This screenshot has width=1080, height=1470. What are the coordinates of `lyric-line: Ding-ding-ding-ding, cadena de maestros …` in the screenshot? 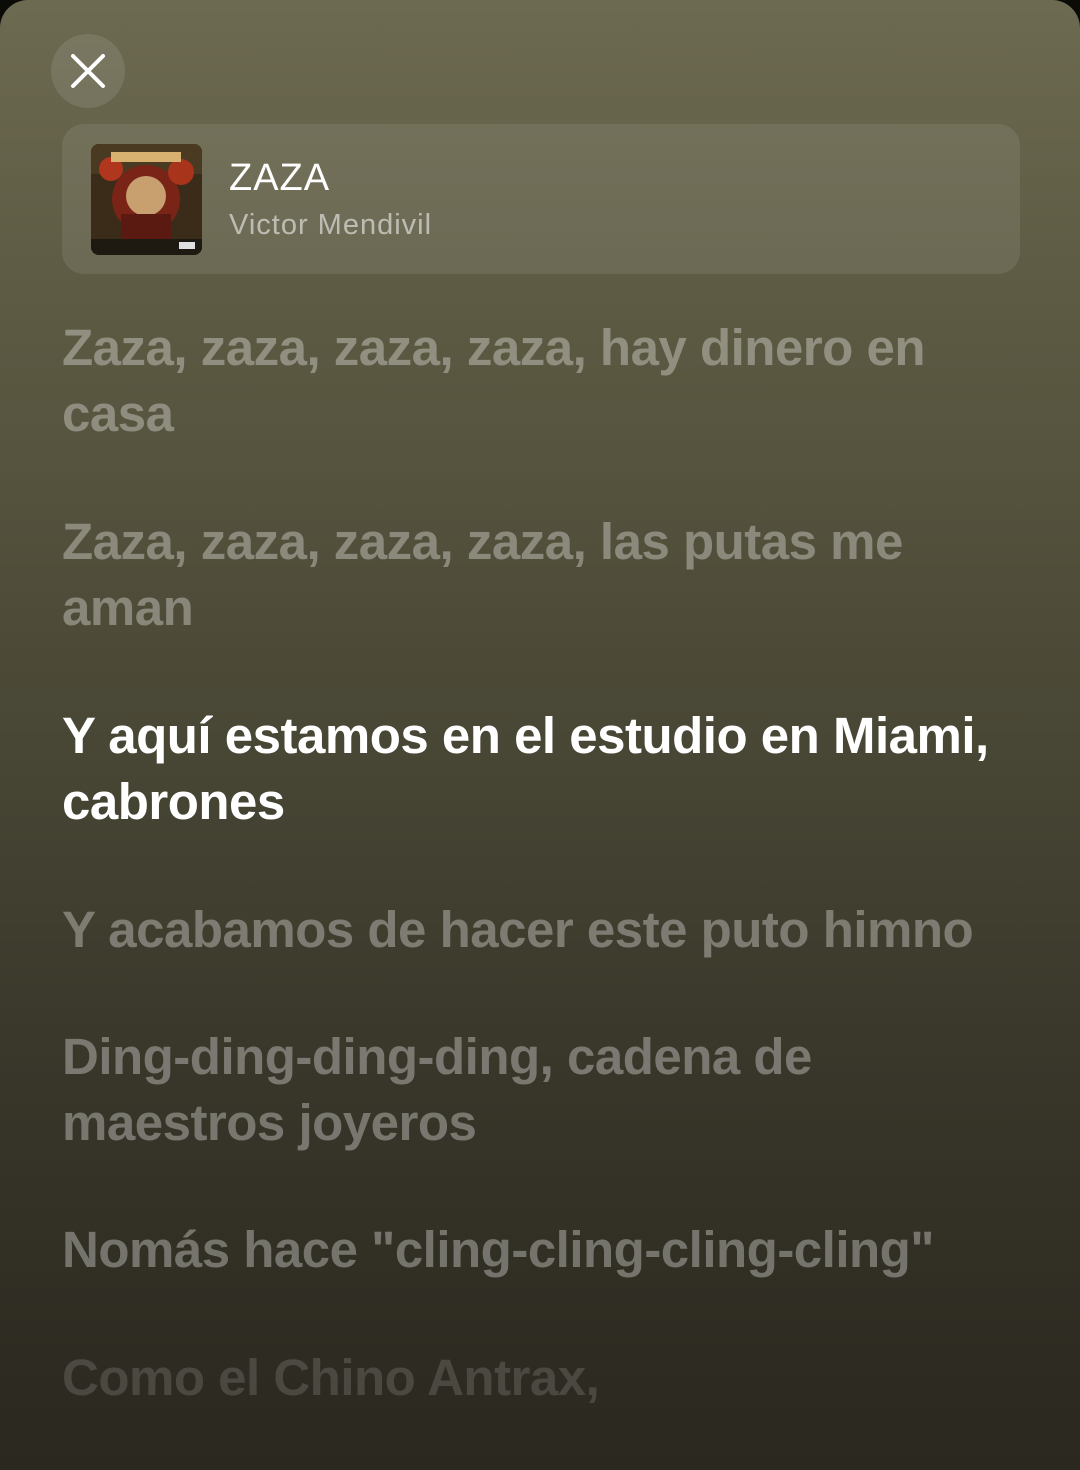 It's located at (552, 1090).